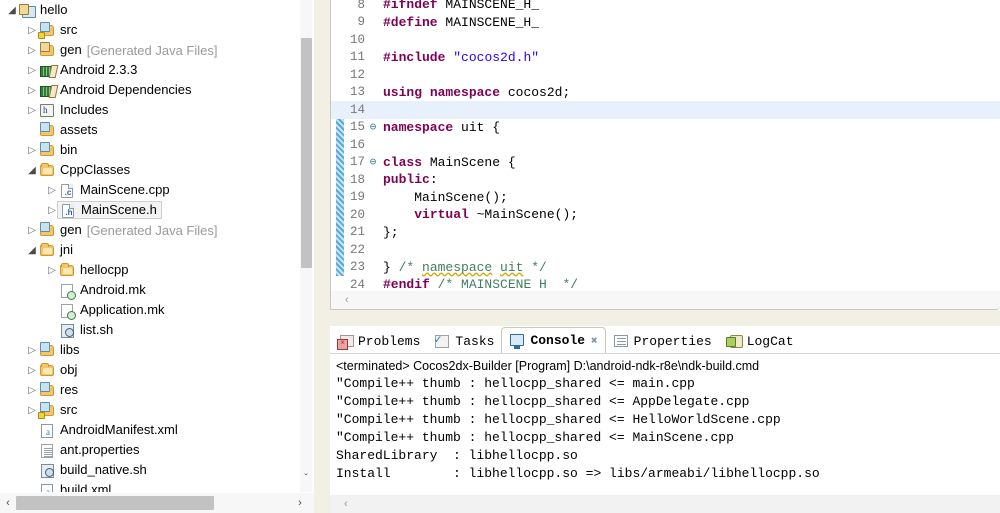 The width and height of the screenshot is (1000, 513). I want to click on horizontal-sash, so click(657, 318).